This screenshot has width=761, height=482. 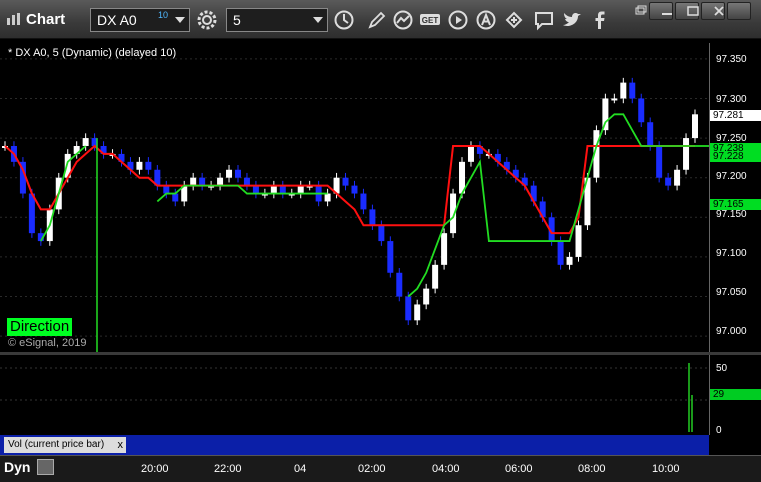 What do you see at coordinates (687, 11) in the screenshot?
I see `minimize-button` at bounding box center [687, 11].